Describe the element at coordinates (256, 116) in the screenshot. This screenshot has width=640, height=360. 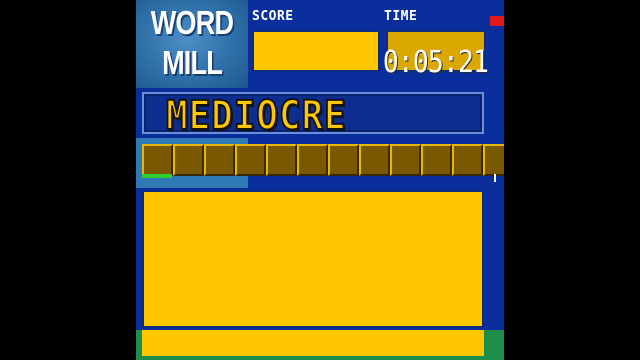
I see `current-word: MEDIOCRE` at that location.